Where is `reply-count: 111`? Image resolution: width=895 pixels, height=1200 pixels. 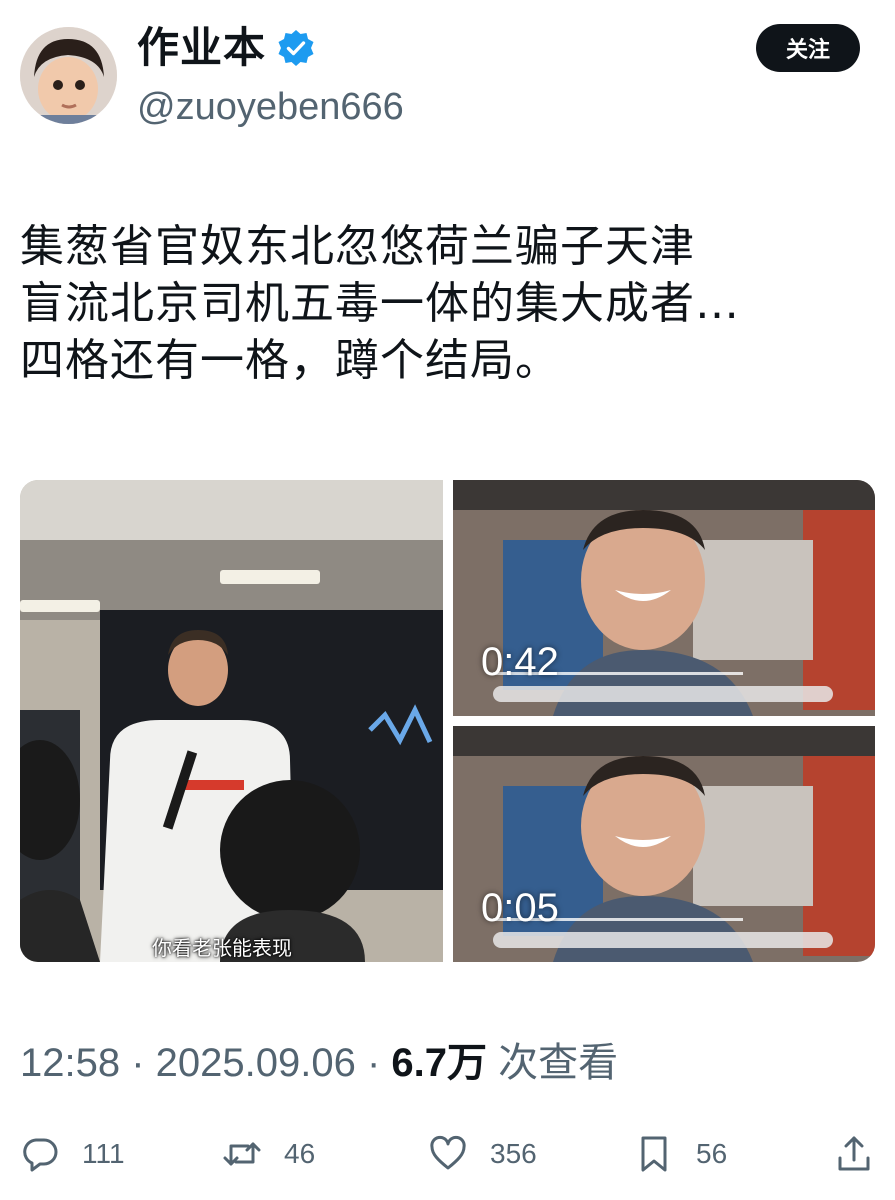
reply-count: 111 is located at coordinates (103, 1153).